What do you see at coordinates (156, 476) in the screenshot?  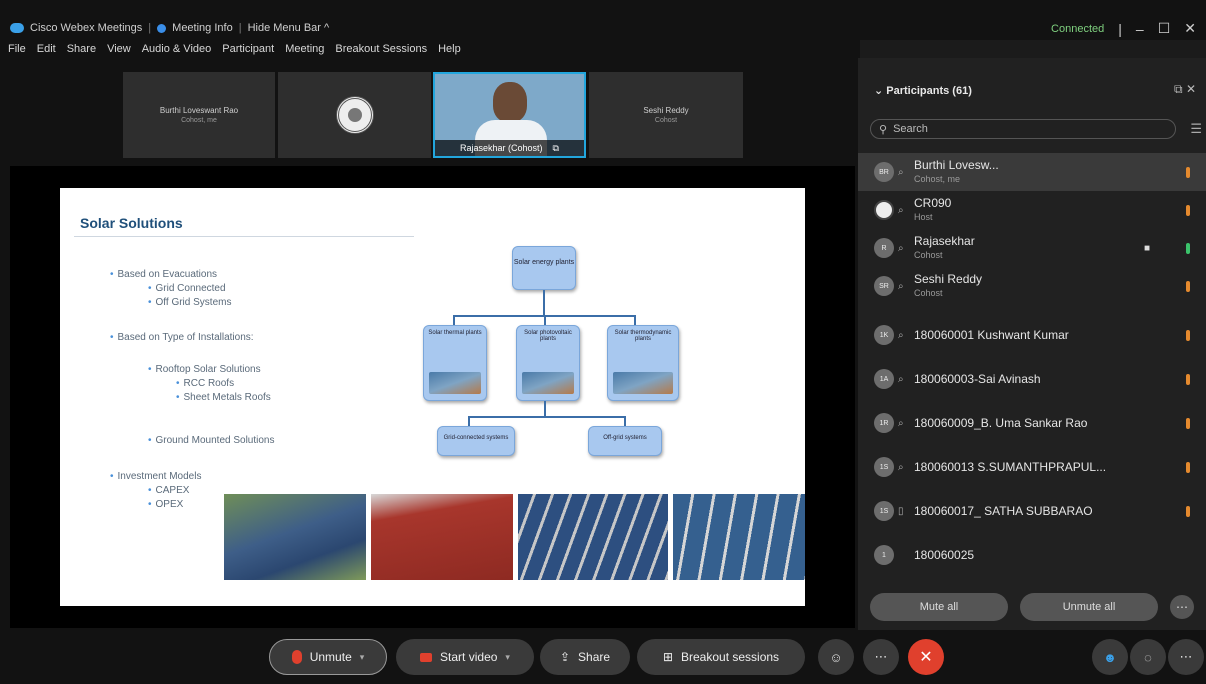 I see `slide-bullet: Investment Models` at bounding box center [156, 476].